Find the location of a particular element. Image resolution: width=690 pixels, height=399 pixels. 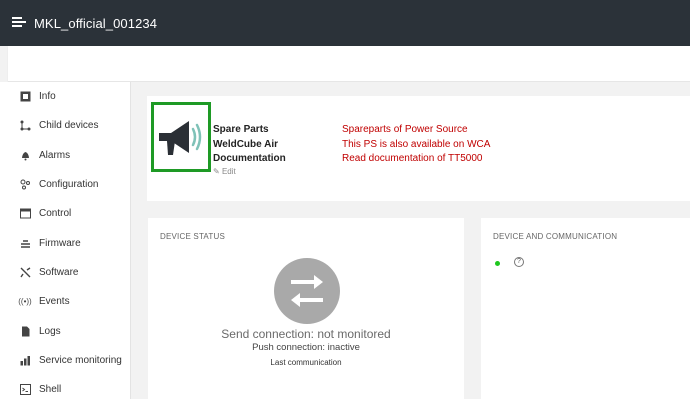

status-dot is located at coordinates (497, 263).